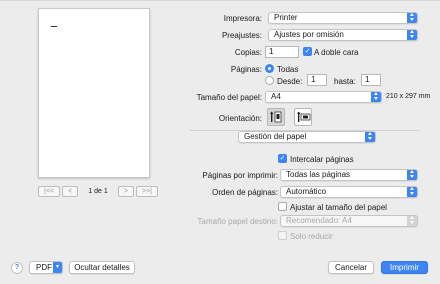  I want to click on pages-from-value: 1, so click(313, 79).